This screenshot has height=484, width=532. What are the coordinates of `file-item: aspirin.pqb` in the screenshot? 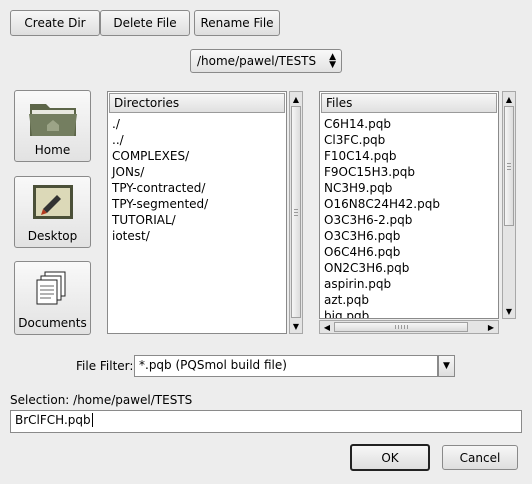 It's located at (409, 284).